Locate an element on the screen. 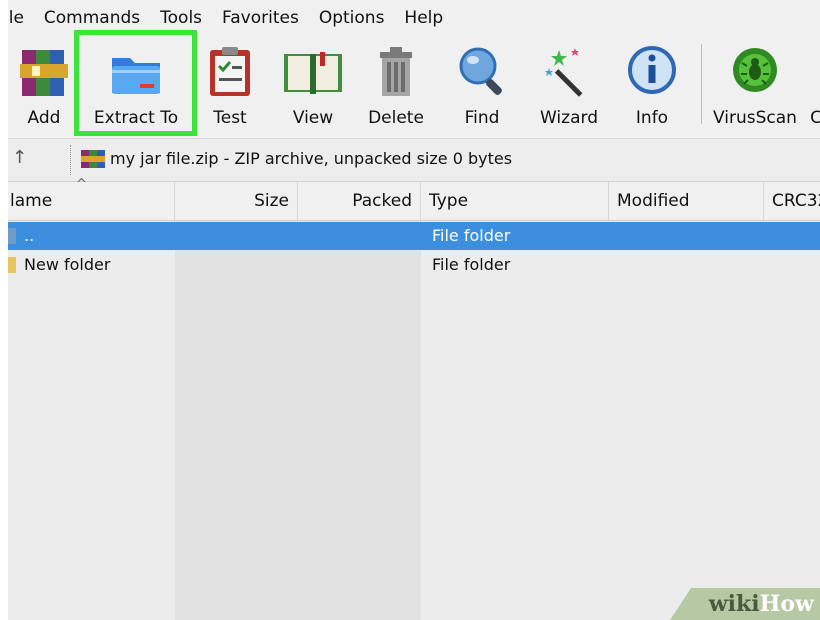 The width and height of the screenshot is (820, 620). virusscan-button: VirusScan is located at coordinates (755, 86).